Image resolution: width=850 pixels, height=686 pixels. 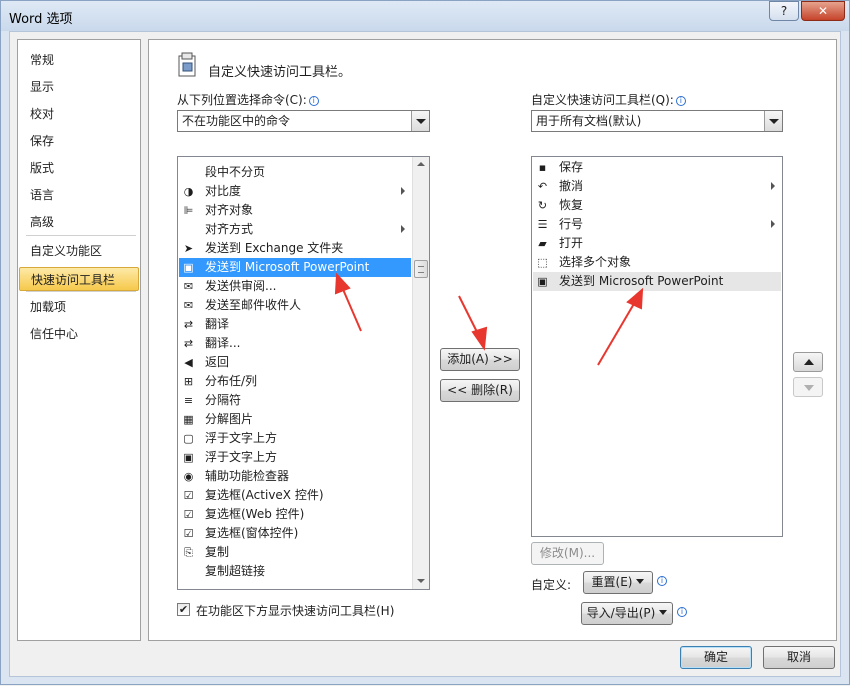 I want to click on list-item-label: 发送至邮件收件人, so click(x=253, y=305).